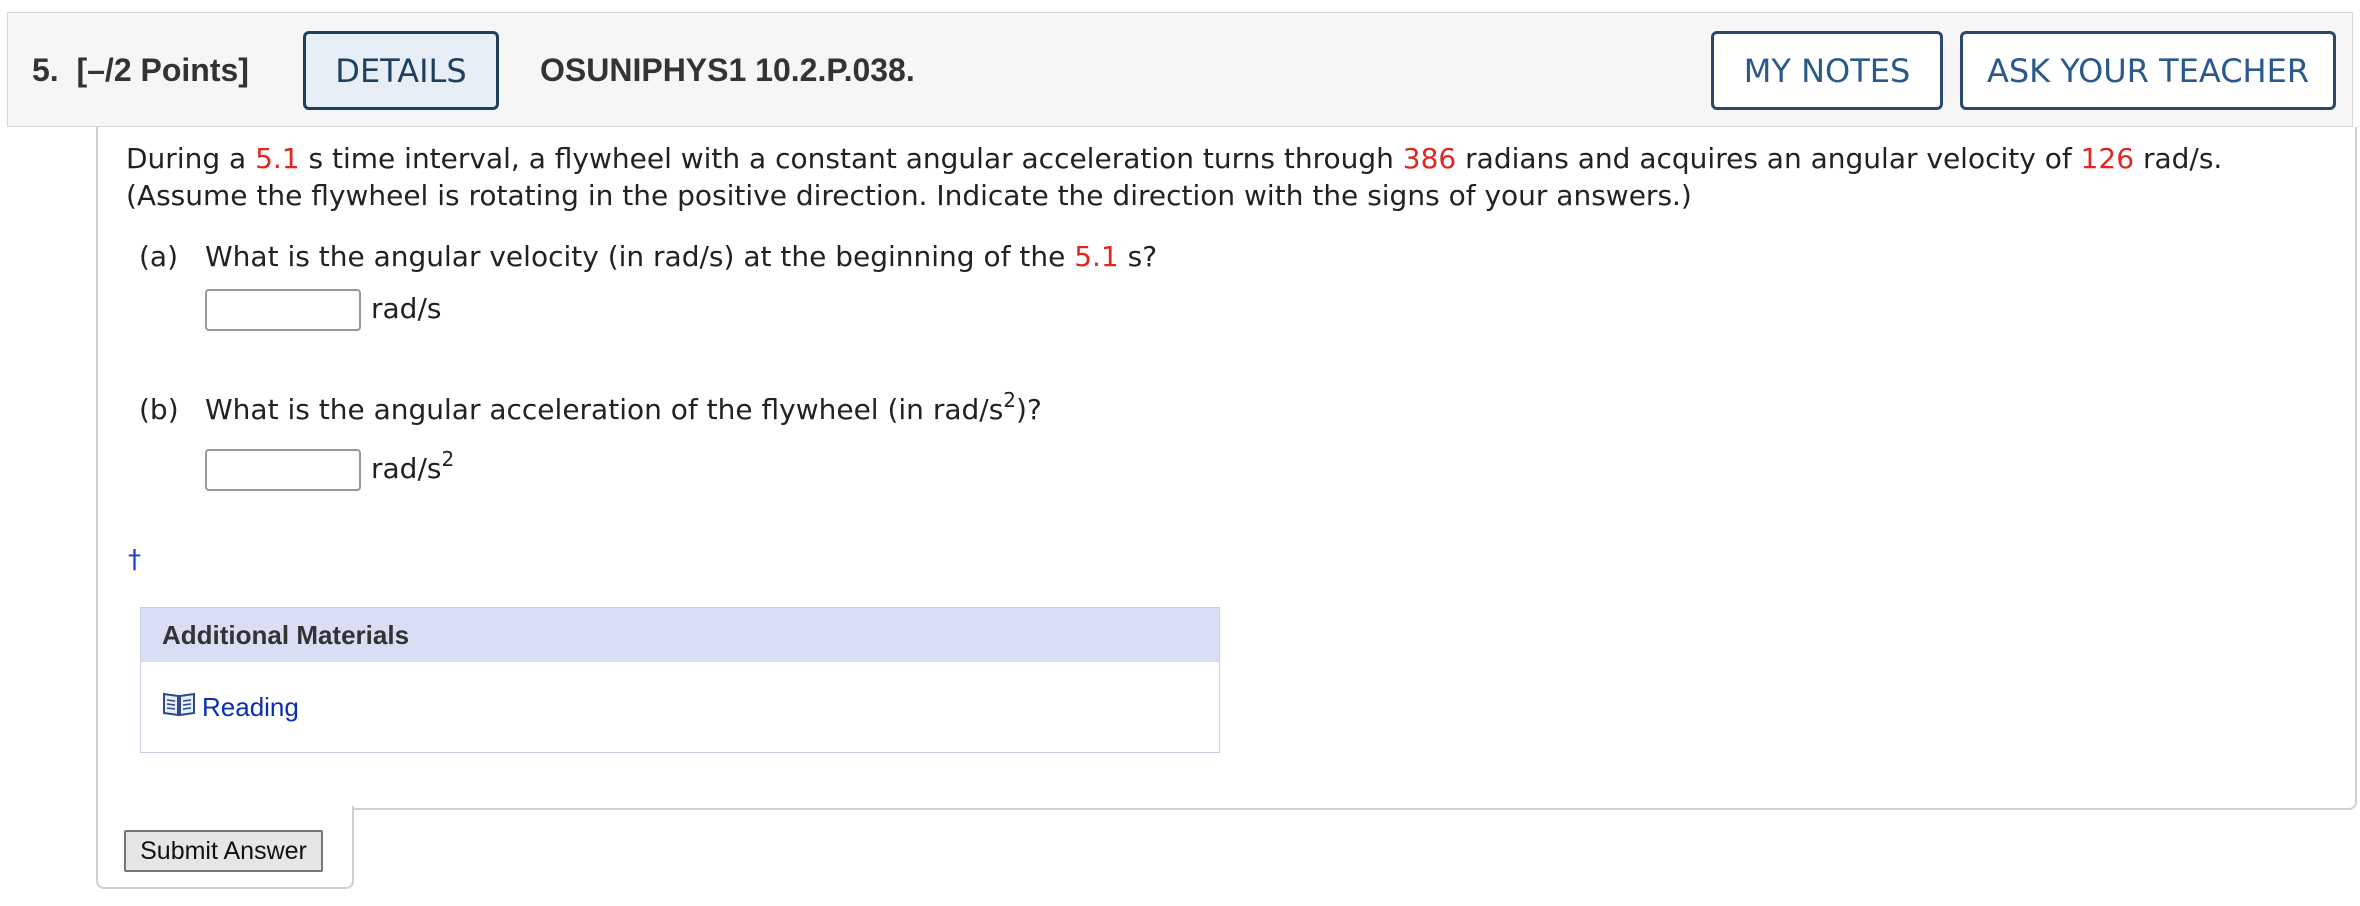  I want to click on my-notes-button: MY NOTES, so click(1827, 70).